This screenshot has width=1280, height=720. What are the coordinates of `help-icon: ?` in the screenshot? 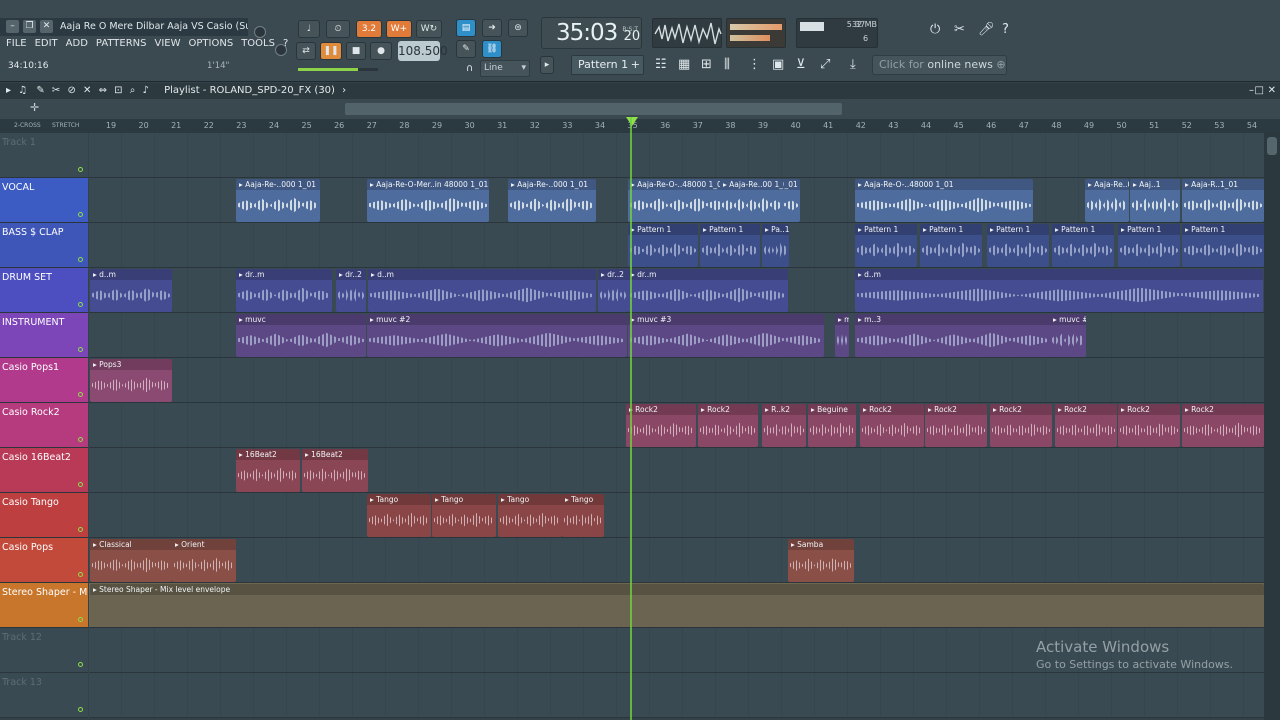 It's located at (1005, 29).